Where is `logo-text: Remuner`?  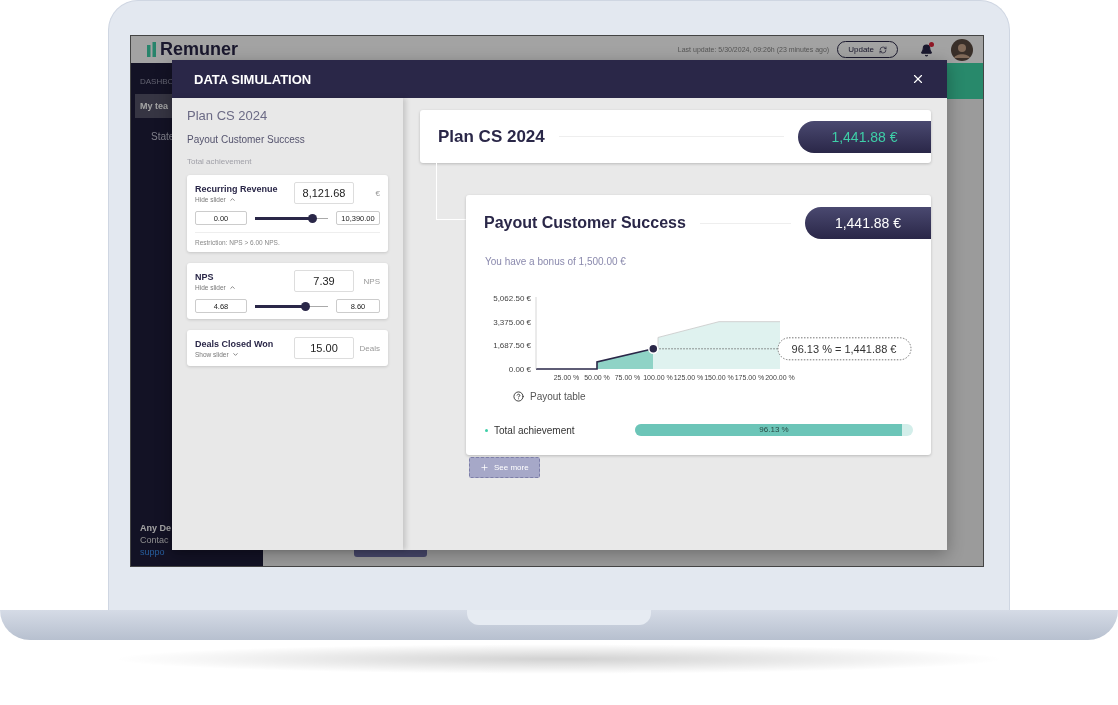
logo-text: Remuner is located at coordinates (199, 49).